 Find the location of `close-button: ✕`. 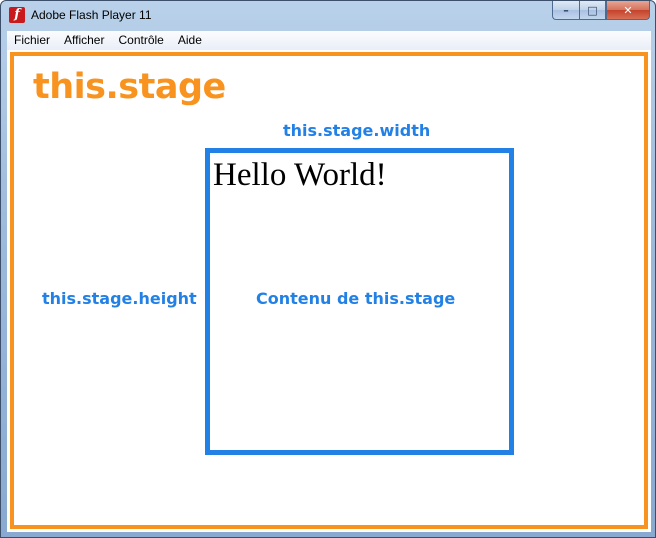

close-button: ✕ is located at coordinates (628, 10).